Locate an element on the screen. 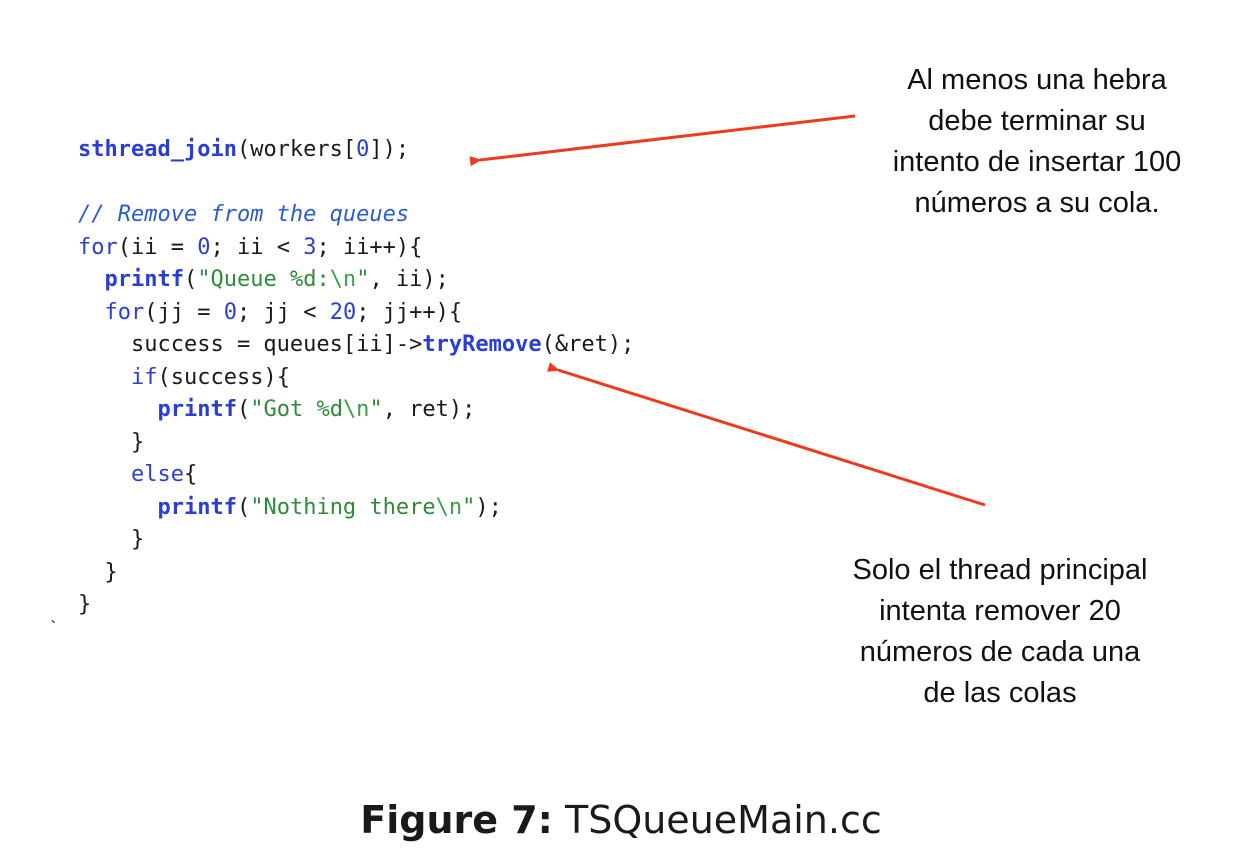 The height and width of the screenshot is (860, 1242). stray-mark: ` is located at coordinates (54, 627).